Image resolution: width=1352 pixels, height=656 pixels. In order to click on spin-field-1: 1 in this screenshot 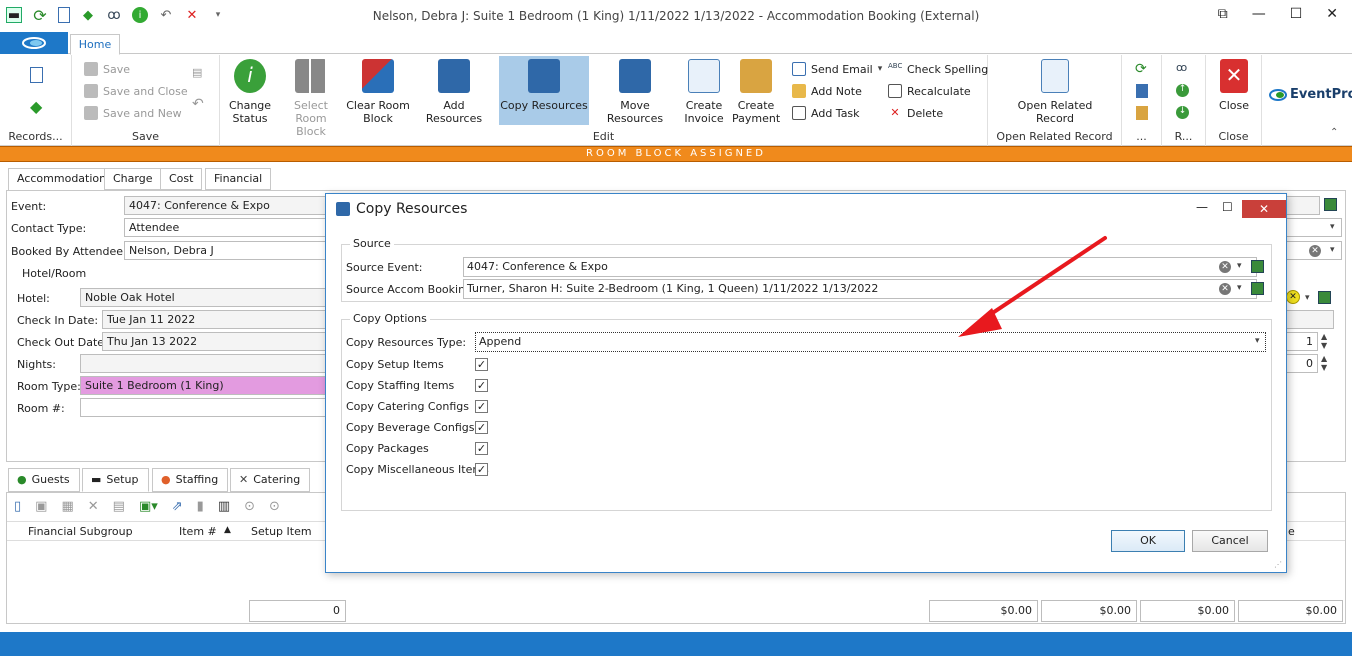, I will do `click(1302, 341)`.